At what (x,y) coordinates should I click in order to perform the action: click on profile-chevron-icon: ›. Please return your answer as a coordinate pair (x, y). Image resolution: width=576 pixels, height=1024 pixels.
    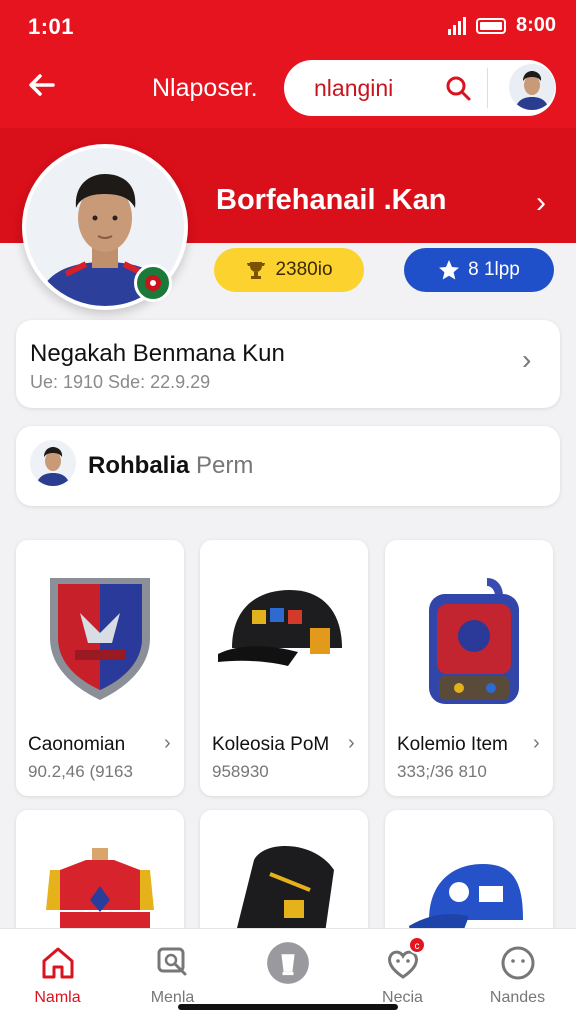
    Looking at the image, I should click on (541, 203).